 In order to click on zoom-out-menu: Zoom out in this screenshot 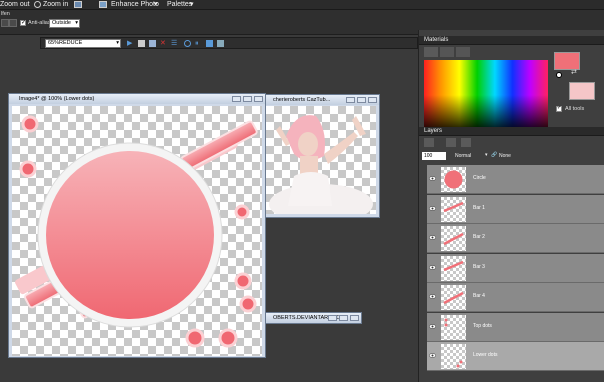, I will do `click(15, 5)`.